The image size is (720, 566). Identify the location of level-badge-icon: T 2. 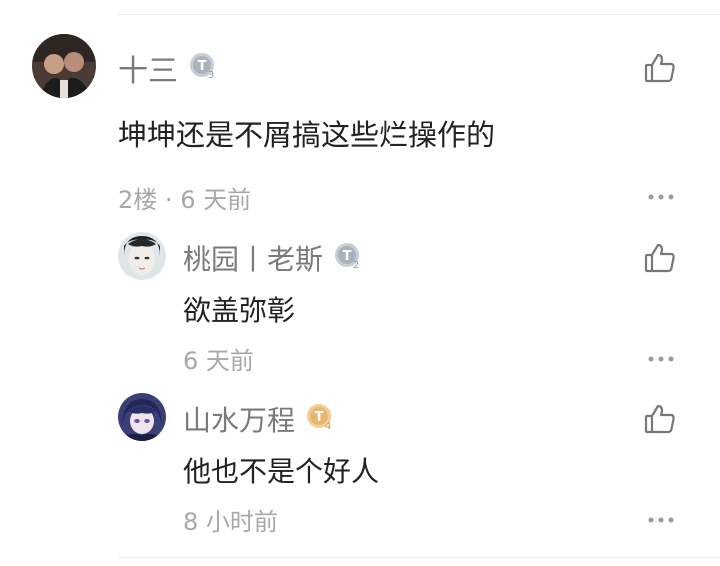
(348, 258).